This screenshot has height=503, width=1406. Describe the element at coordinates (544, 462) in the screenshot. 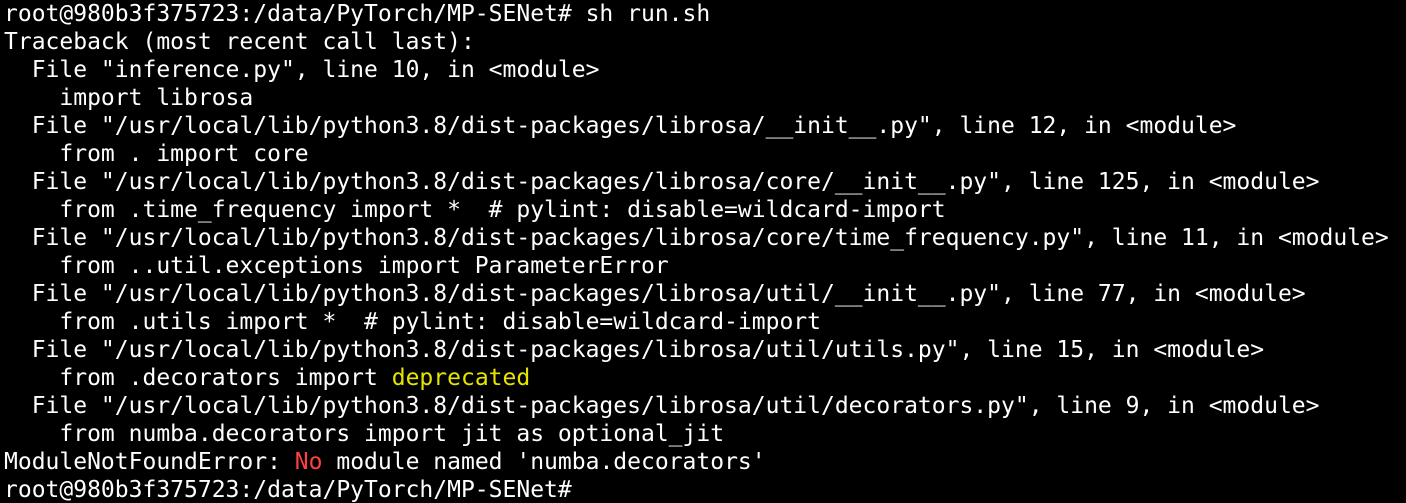

I see `error-text: module named 'numba.decorators'` at that location.